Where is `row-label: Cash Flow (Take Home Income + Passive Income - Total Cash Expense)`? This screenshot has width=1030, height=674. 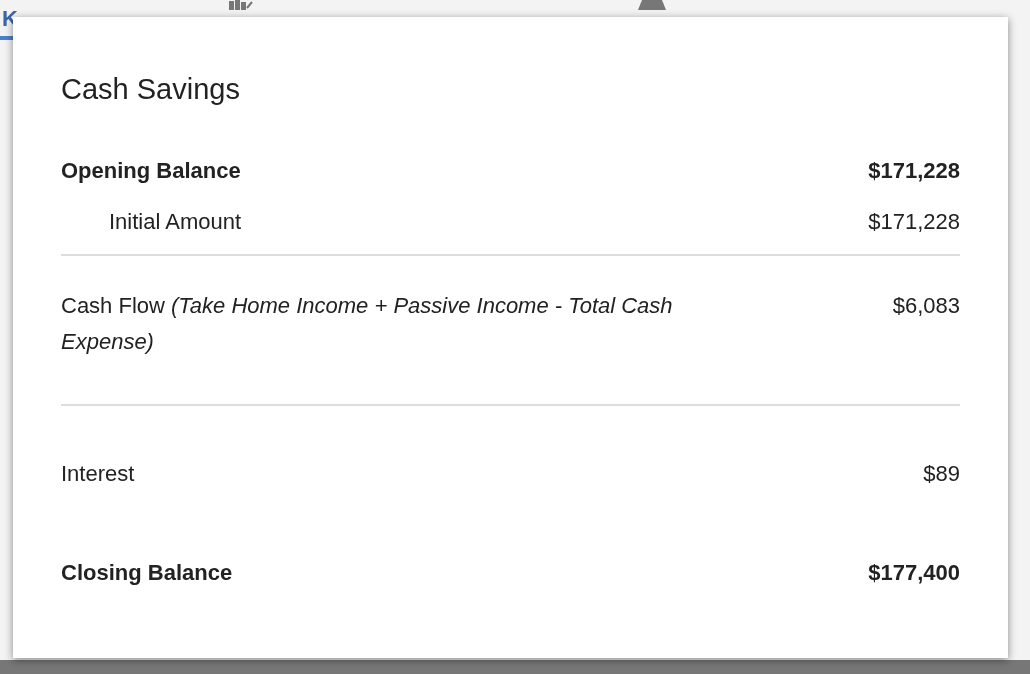
row-label: Cash Flow (Take Home Income + Passive Income - Total Cash Expense) is located at coordinates (367, 324).